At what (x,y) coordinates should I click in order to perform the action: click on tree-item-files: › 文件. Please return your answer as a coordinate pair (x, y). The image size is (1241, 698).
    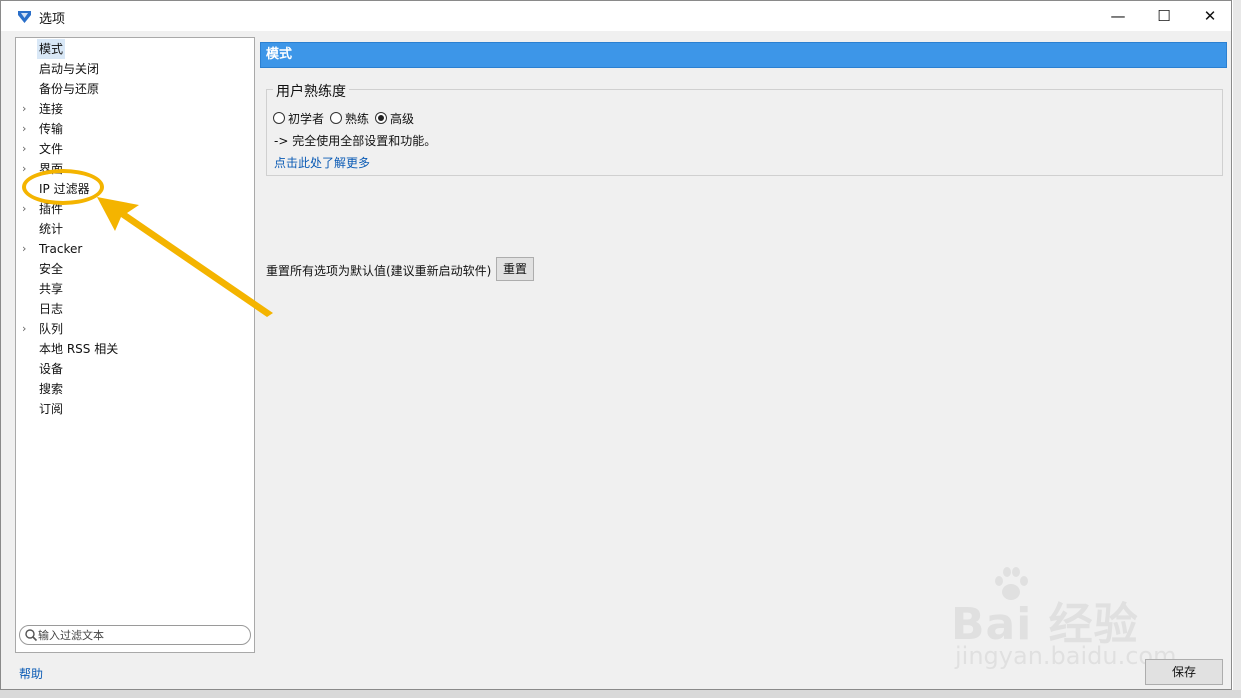
    Looking at the image, I should click on (135, 149).